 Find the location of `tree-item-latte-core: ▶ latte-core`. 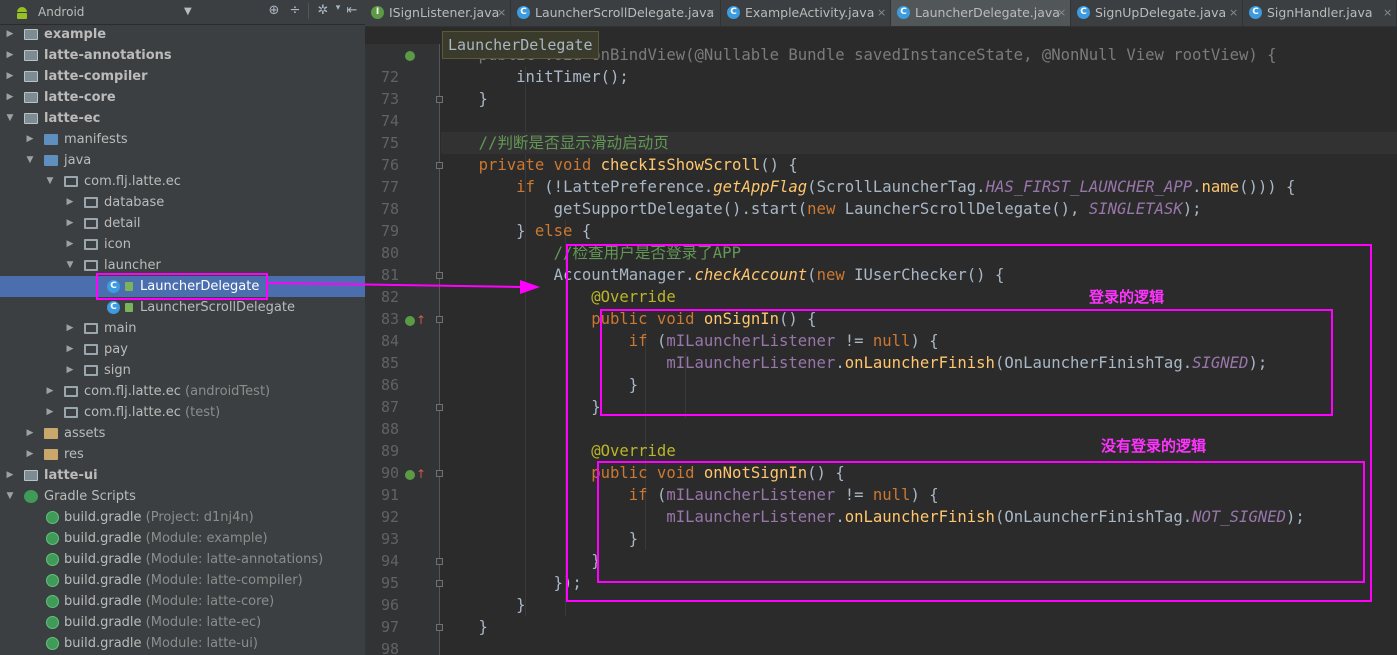

tree-item-latte-core: ▶ latte-core is located at coordinates (182, 97).